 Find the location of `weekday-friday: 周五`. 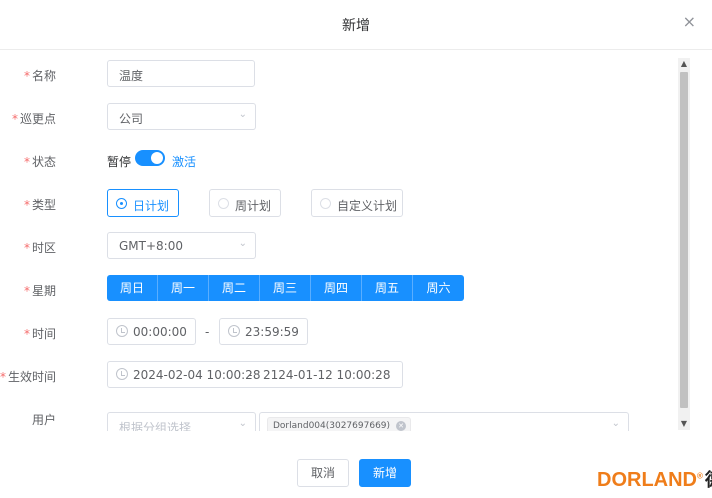

weekday-friday: 周五 is located at coordinates (387, 288).